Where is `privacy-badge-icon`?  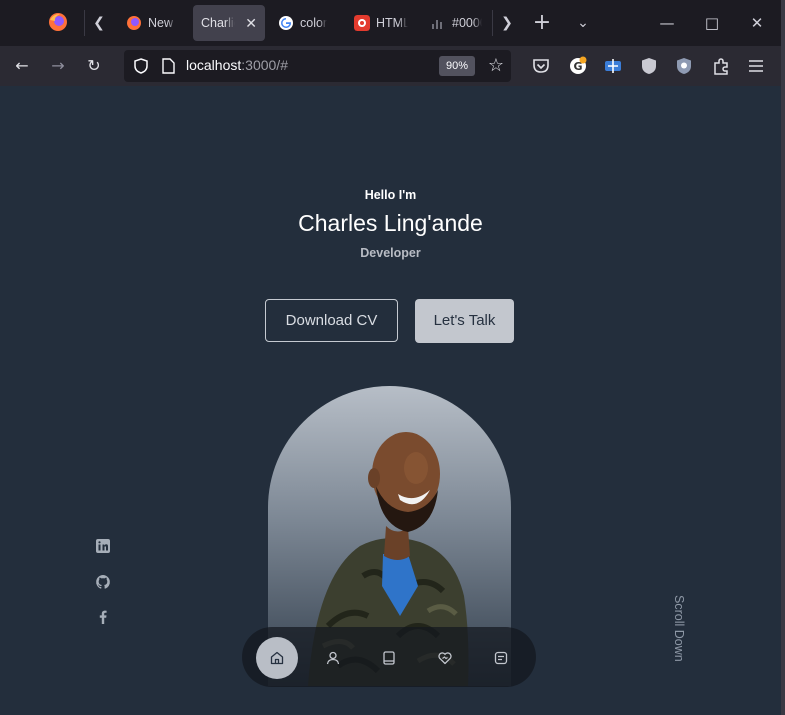 privacy-badge-icon is located at coordinates (684, 66).